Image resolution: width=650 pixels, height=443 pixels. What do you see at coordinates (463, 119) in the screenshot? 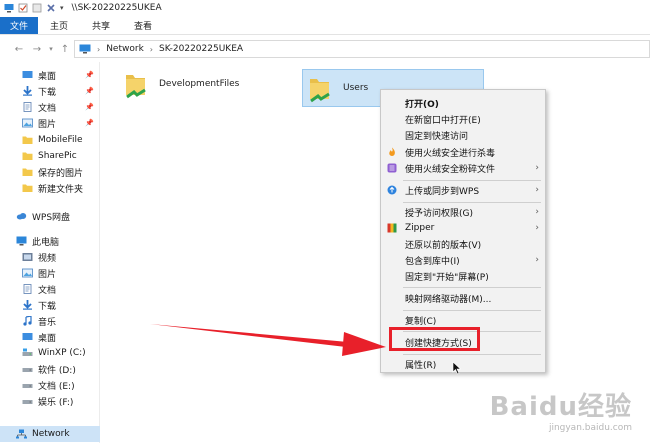
I see `menu-item-open-new-window: 在新窗口中打开(E)` at bounding box center [463, 119].